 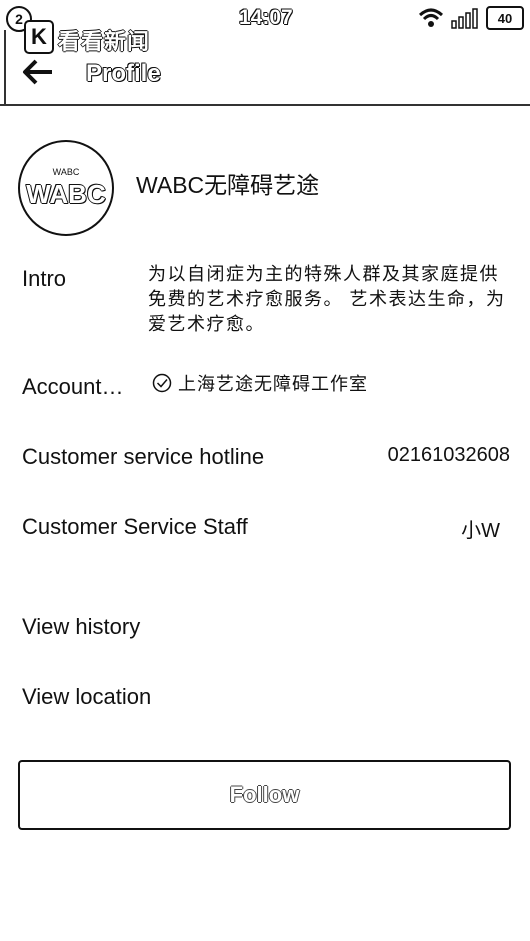 I want to click on signal-icon, so click(x=464, y=18).